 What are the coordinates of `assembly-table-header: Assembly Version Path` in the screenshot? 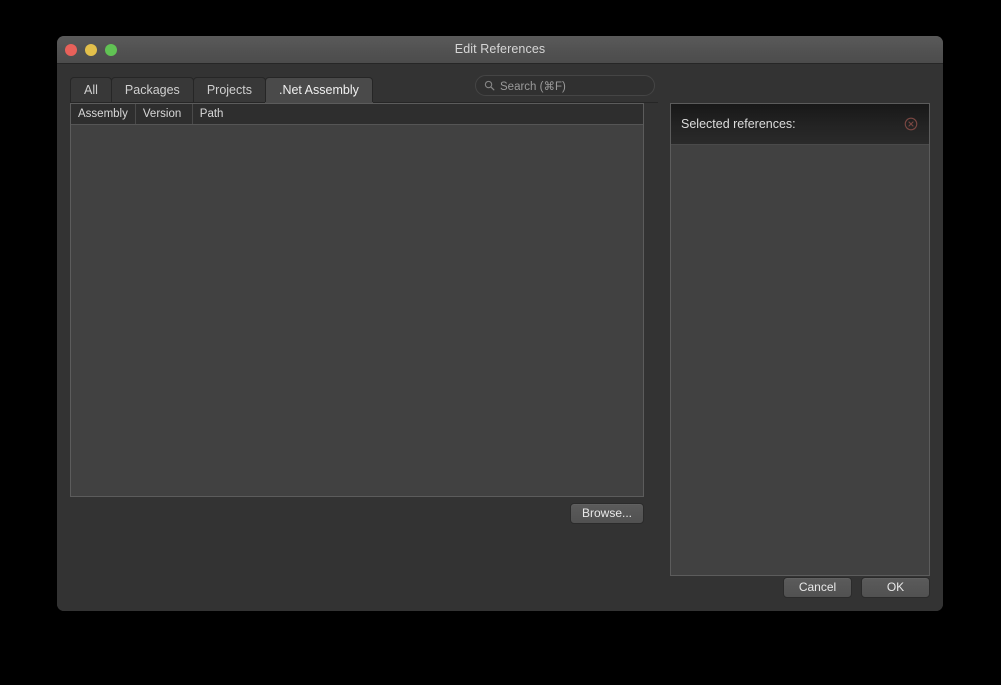 It's located at (357, 114).